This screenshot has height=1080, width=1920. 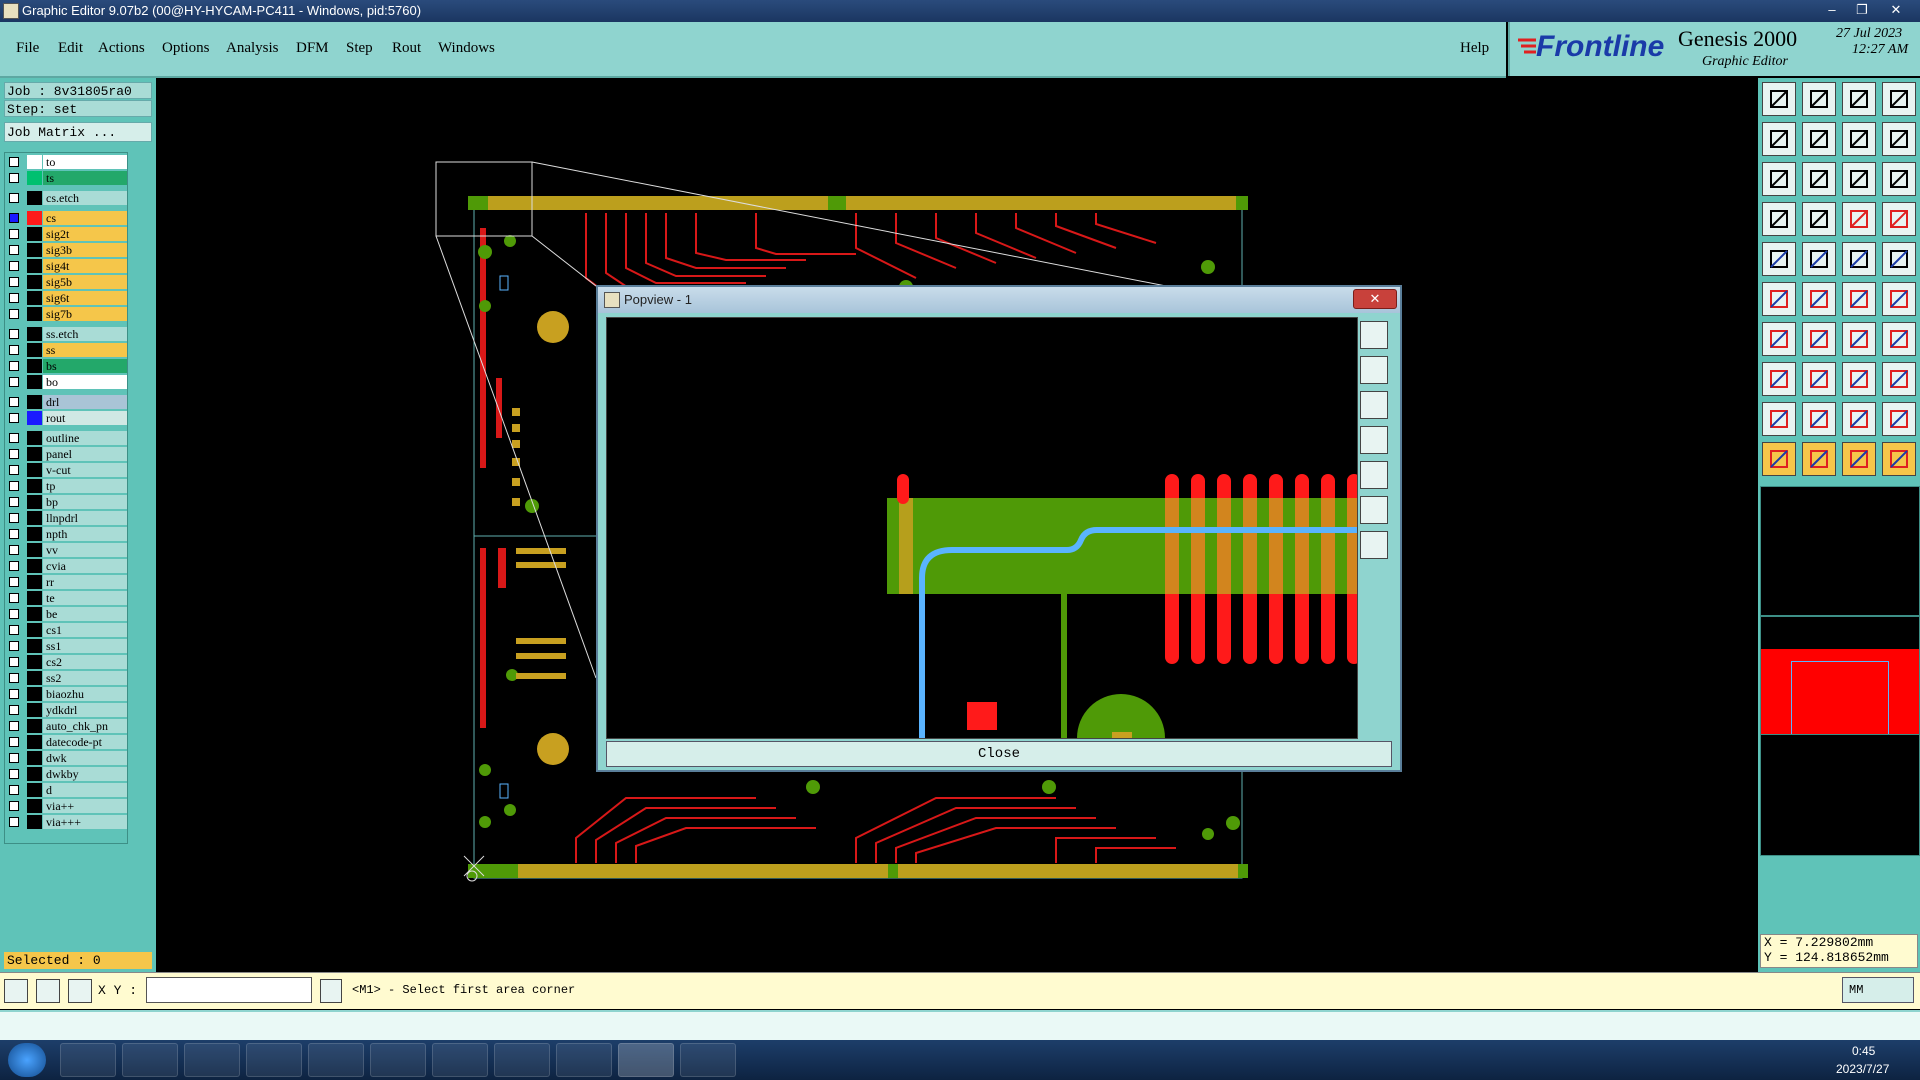 What do you see at coordinates (85, 806) in the screenshot?
I see `layer-name: via++` at bounding box center [85, 806].